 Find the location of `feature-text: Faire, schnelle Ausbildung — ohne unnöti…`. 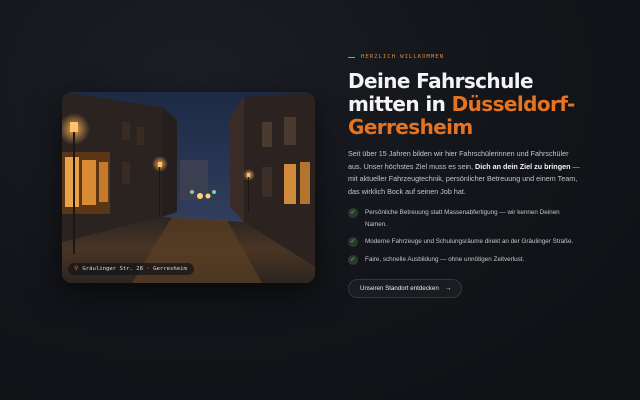

feature-text: Faire, schnelle Ausbildung — ohne unnöti… is located at coordinates (445, 259).